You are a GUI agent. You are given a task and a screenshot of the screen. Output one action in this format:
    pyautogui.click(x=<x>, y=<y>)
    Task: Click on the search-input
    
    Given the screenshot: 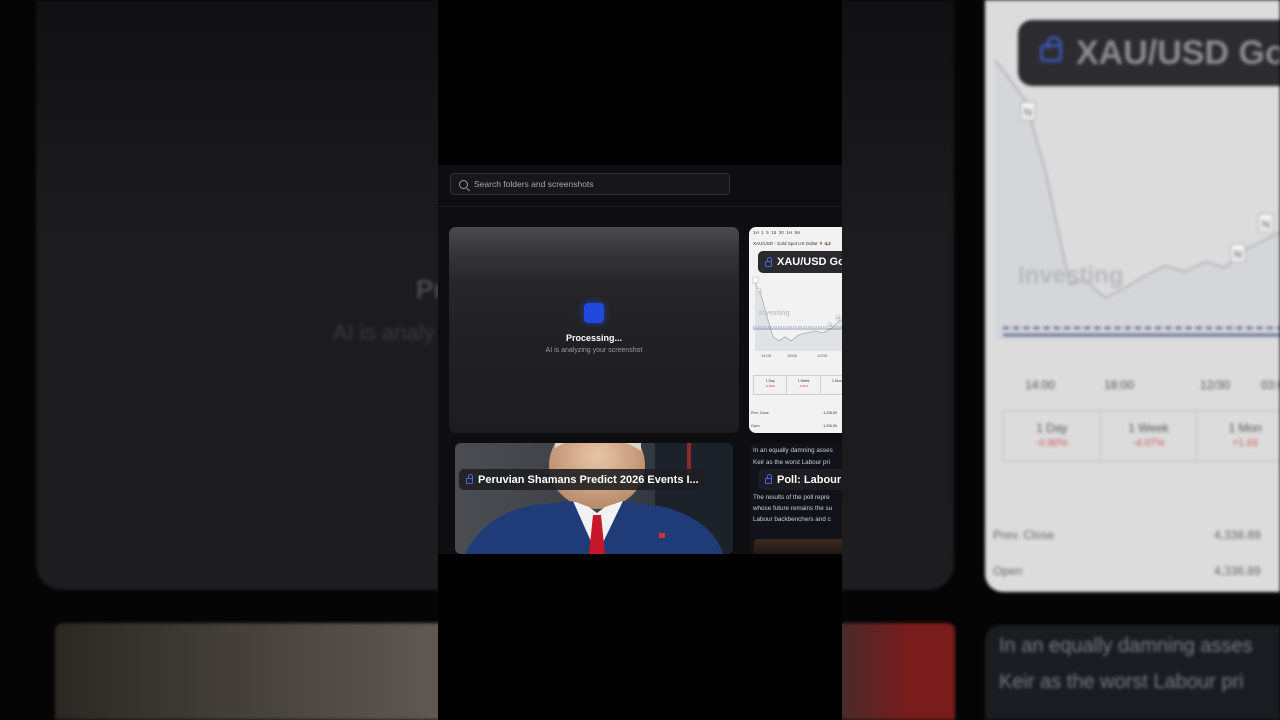 What is the action you would take?
    pyautogui.click(x=594, y=184)
    